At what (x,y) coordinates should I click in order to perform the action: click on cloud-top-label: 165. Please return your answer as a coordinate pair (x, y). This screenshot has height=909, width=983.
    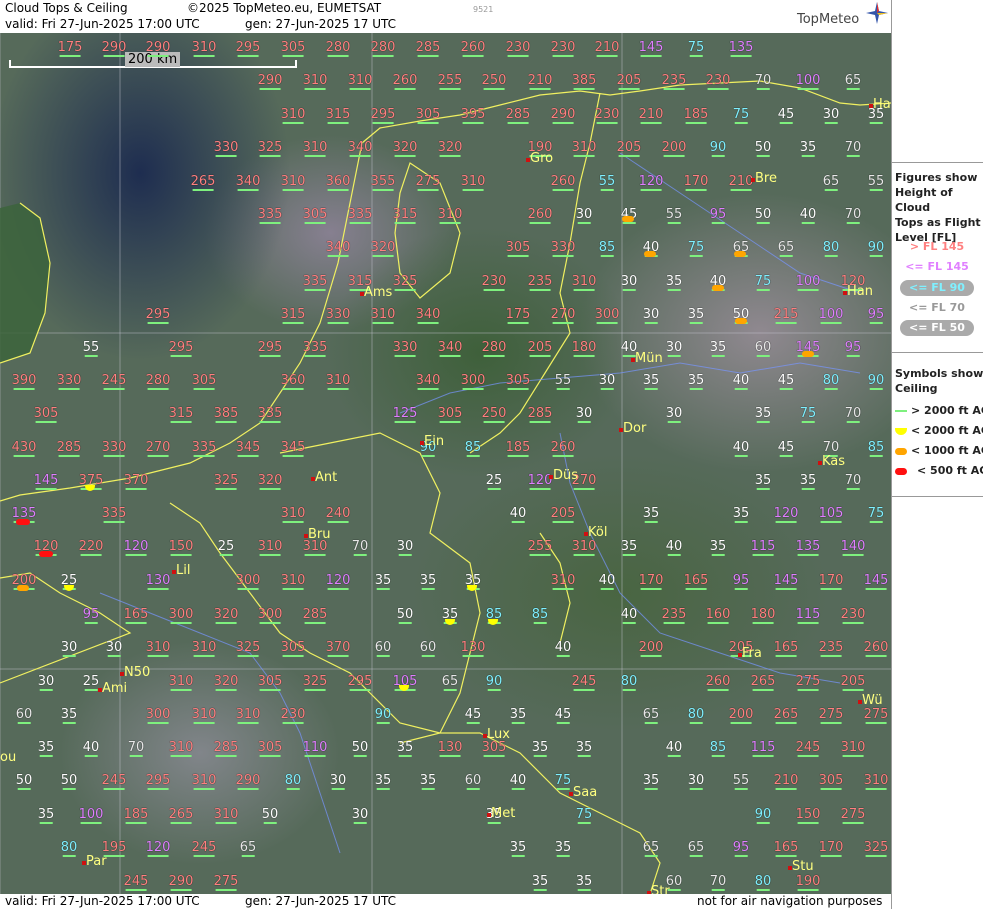
    Looking at the image, I should click on (786, 649).